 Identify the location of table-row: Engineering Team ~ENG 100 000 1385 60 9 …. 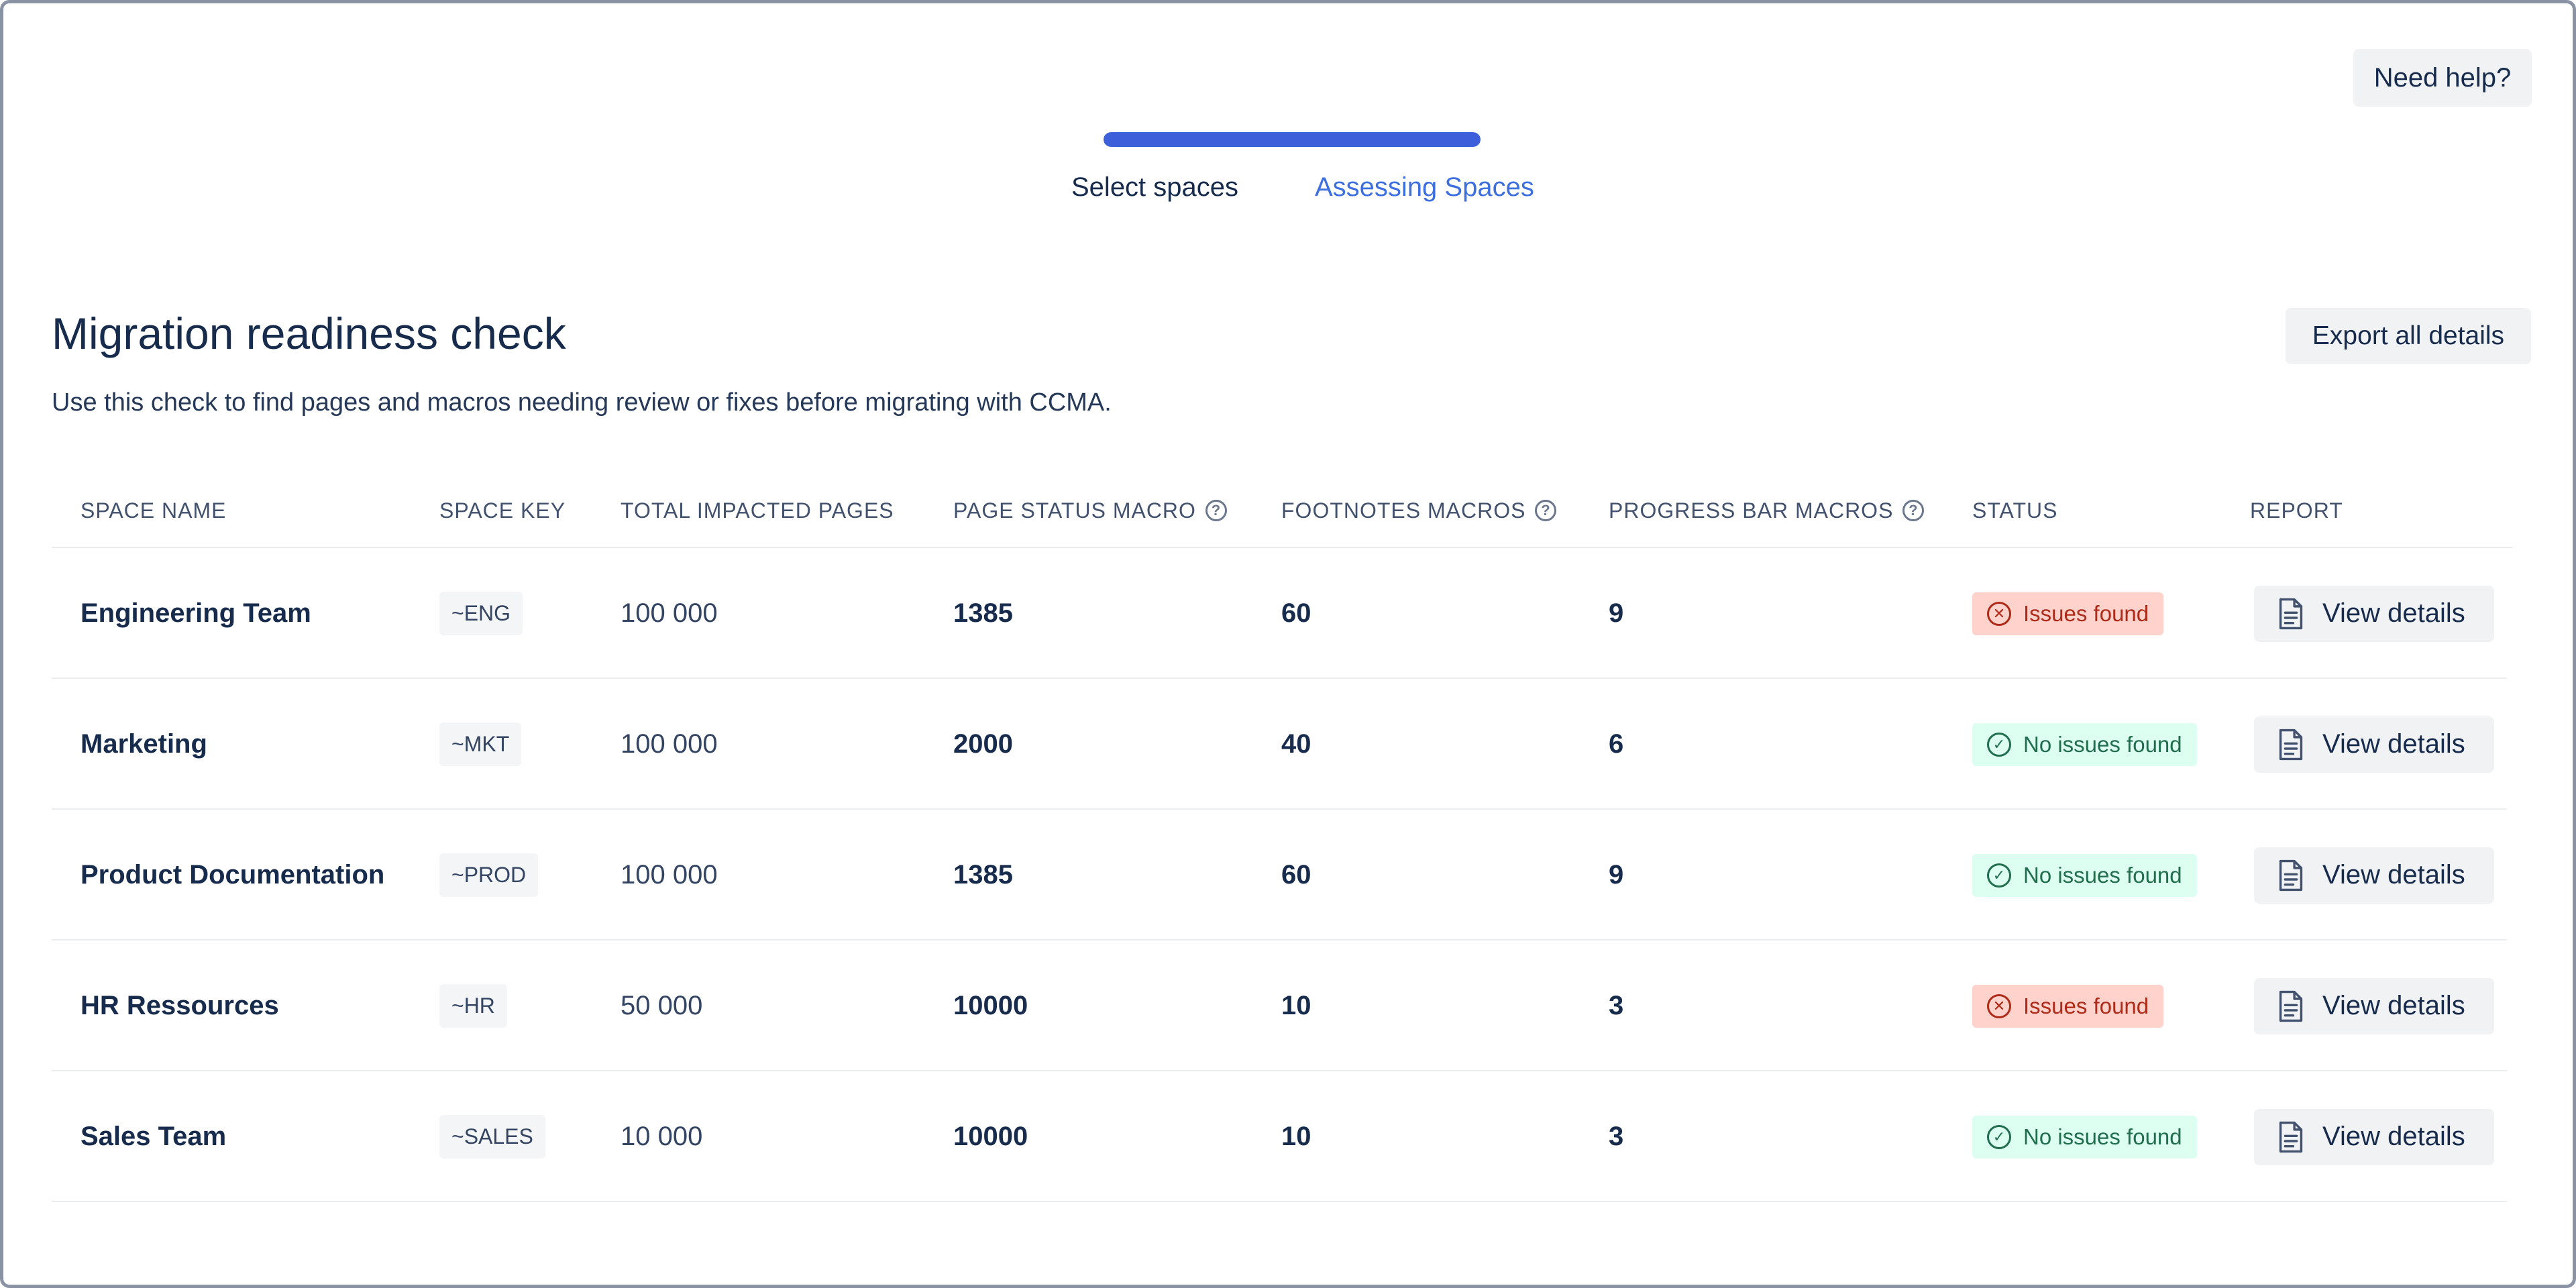
(1279, 613).